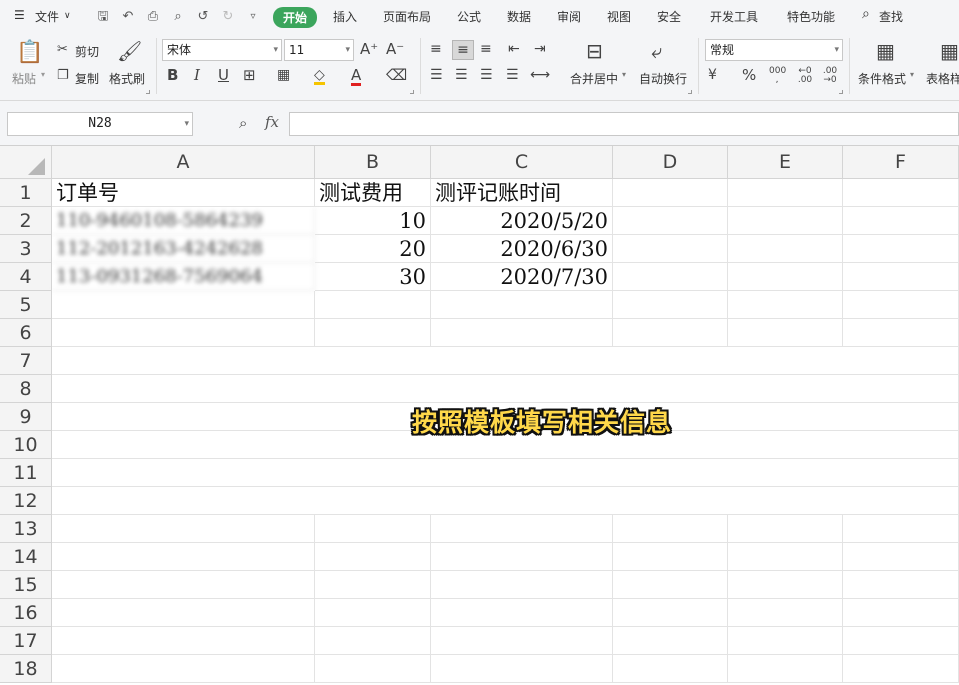 This screenshot has width=959, height=685. Describe the element at coordinates (373, 221) in the screenshot. I see `cell-b2: 10` at that location.